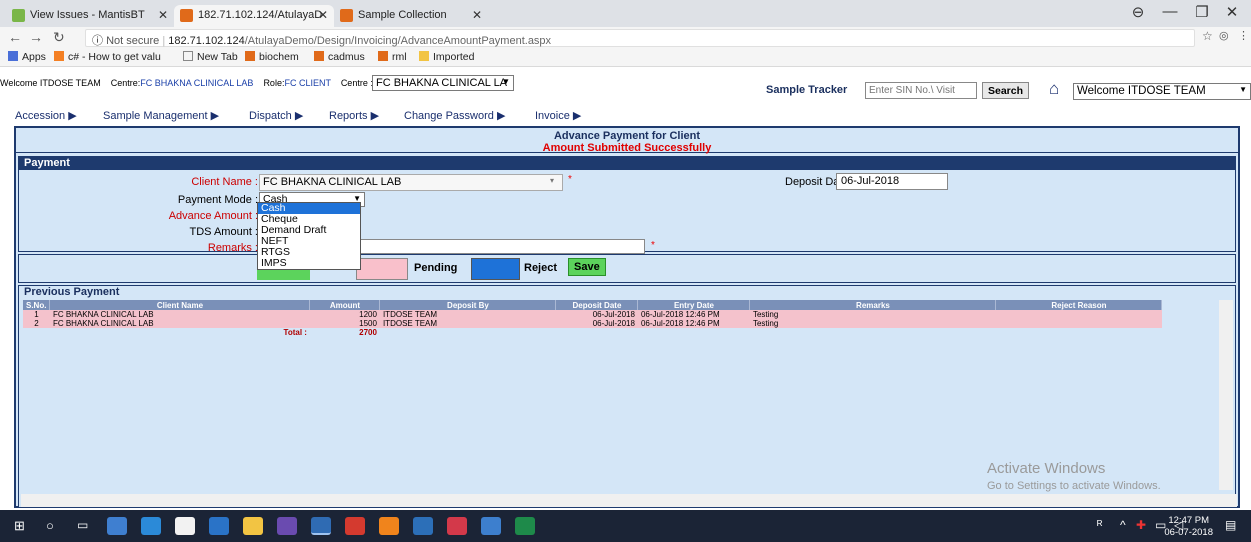 Image resolution: width=1251 pixels, height=542 pixels. What do you see at coordinates (468, 305) in the screenshot?
I see `column-deposit-by: Deposit By` at bounding box center [468, 305].